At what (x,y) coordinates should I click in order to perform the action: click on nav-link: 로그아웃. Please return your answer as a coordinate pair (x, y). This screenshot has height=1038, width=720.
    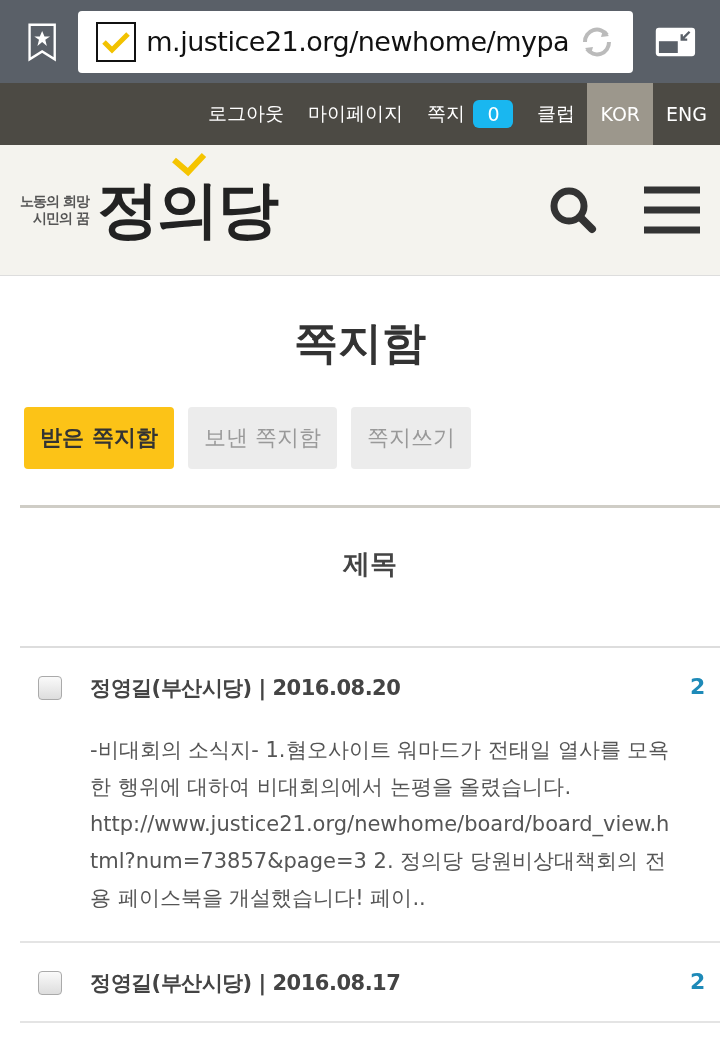
    Looking at the image, I should click on (246, 114).